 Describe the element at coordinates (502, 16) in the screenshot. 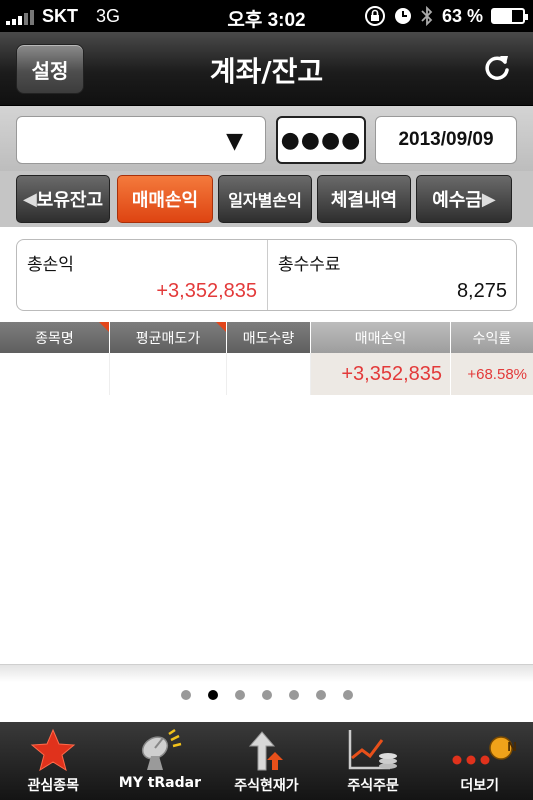

I see `battery-fill` at that location.